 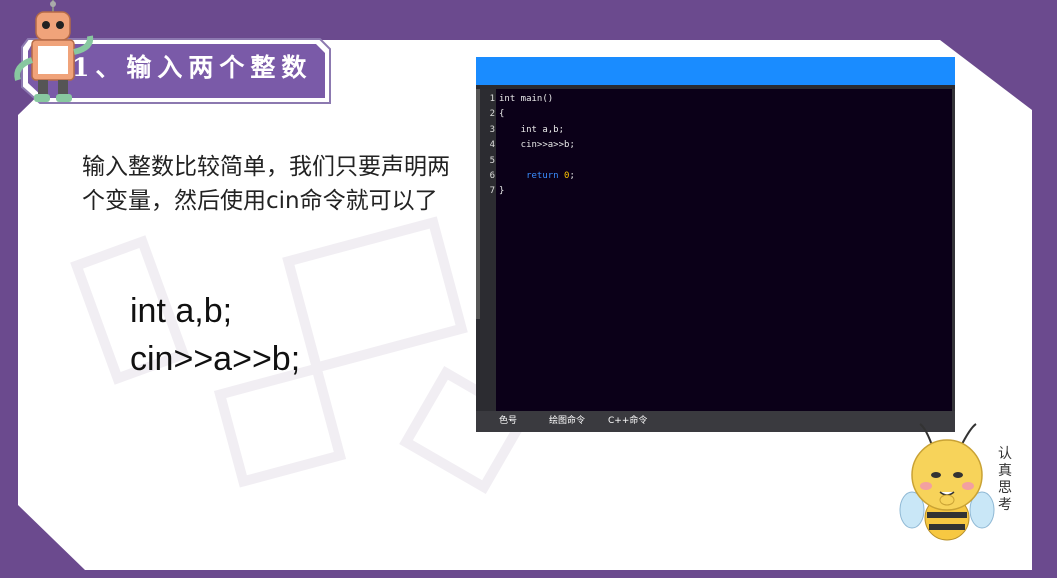 I want to click on code-line-return: return 0;, so click(x=537, y=176).